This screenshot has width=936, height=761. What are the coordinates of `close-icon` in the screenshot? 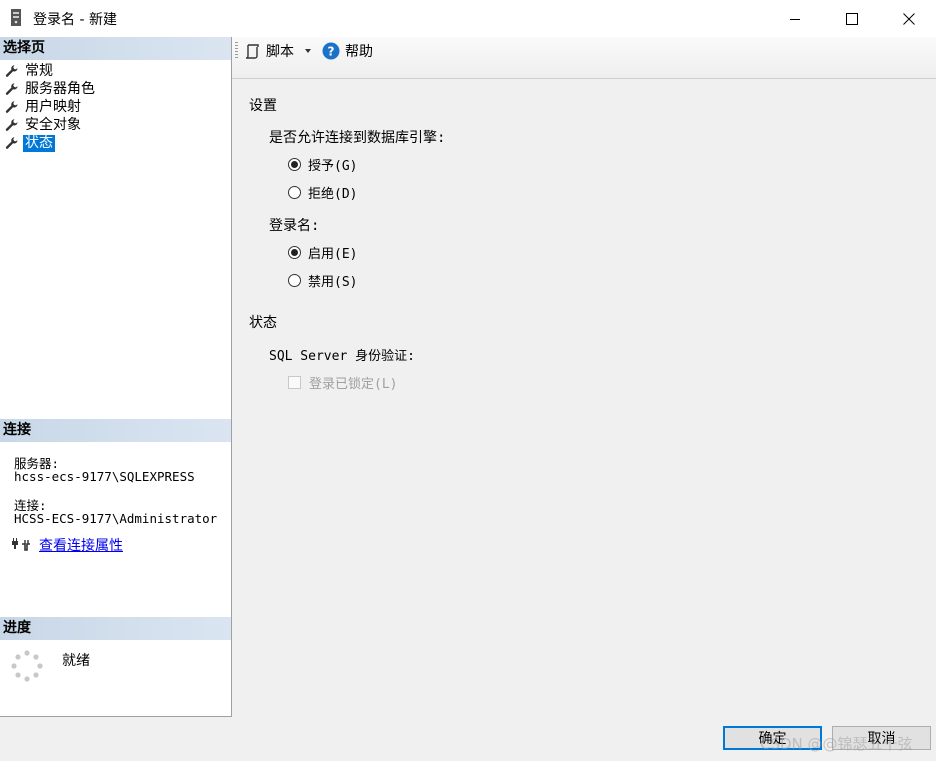 It's located at (909, 18).